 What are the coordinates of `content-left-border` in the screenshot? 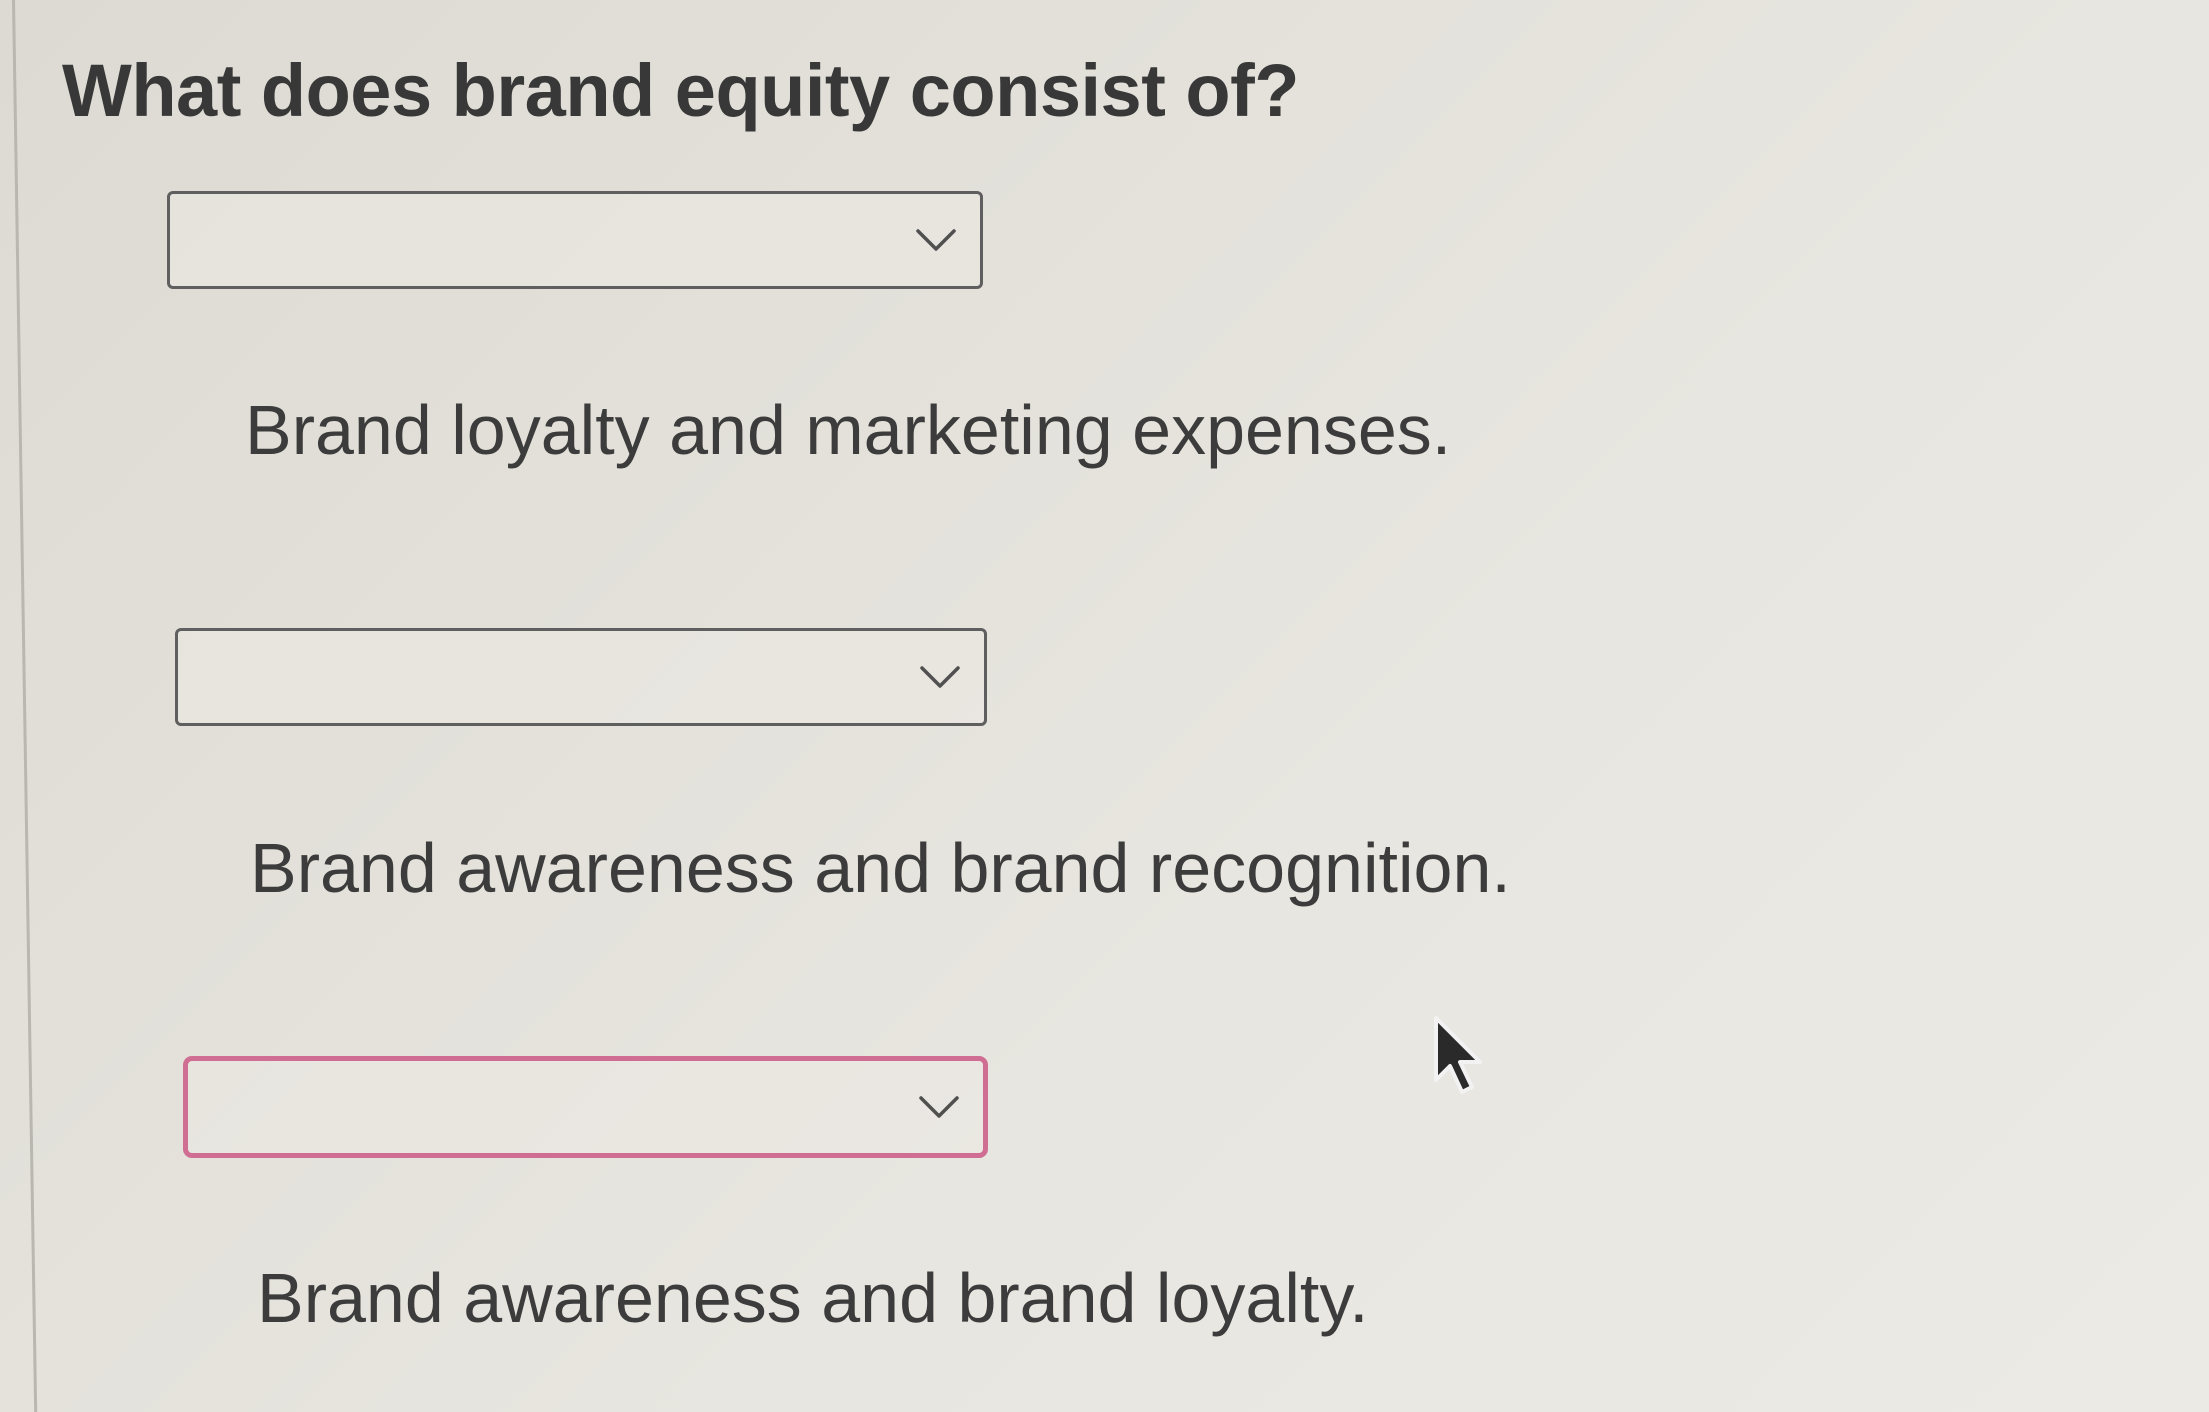 It's located at (25, 706).